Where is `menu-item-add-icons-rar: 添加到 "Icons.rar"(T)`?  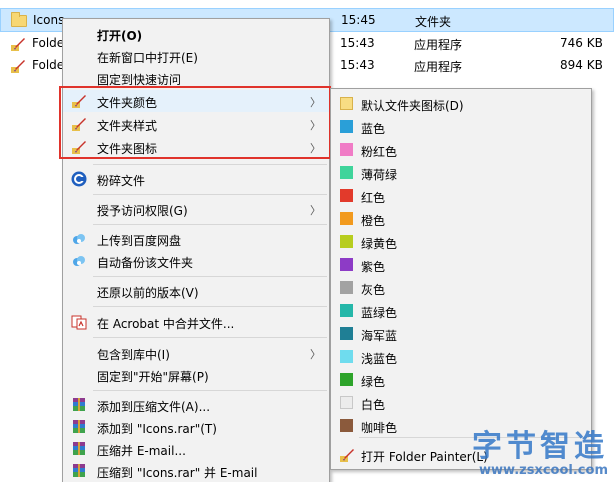 menu-item-add-icons-rar: 添加到 "Icons.rar"(T) is located at coordinates (196, 427).